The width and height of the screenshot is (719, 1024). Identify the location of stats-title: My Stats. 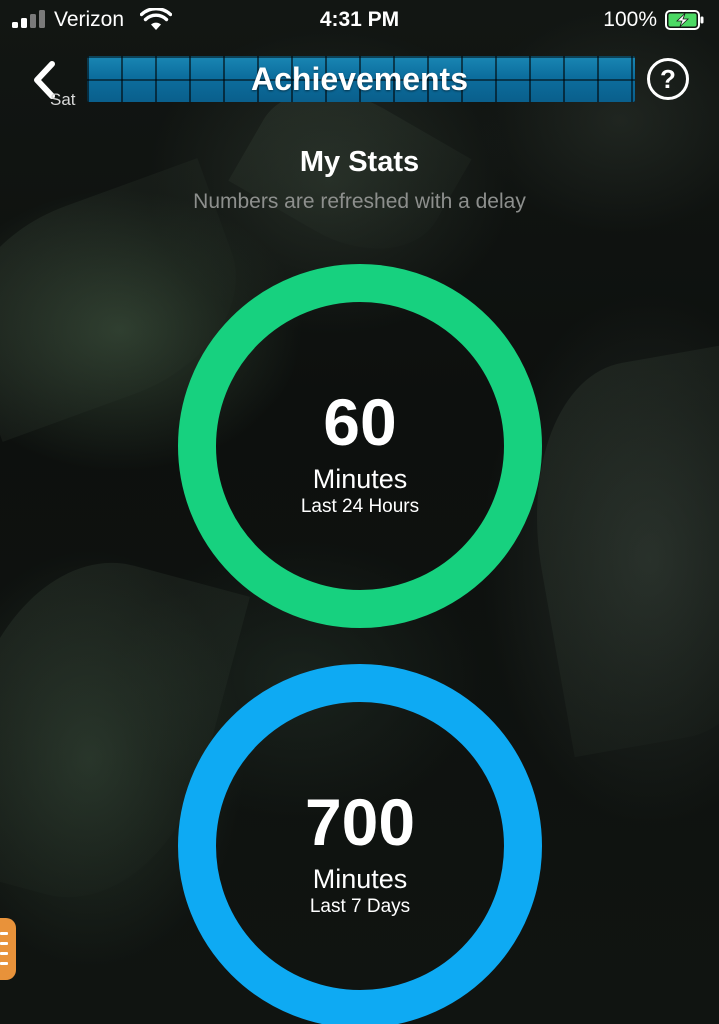
(359, 162).